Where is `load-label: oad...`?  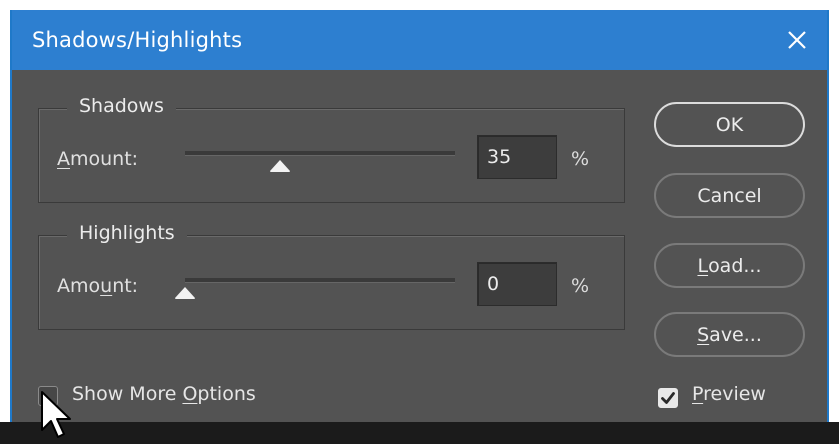 load-label: oad... is located at coordinates (735, 265).